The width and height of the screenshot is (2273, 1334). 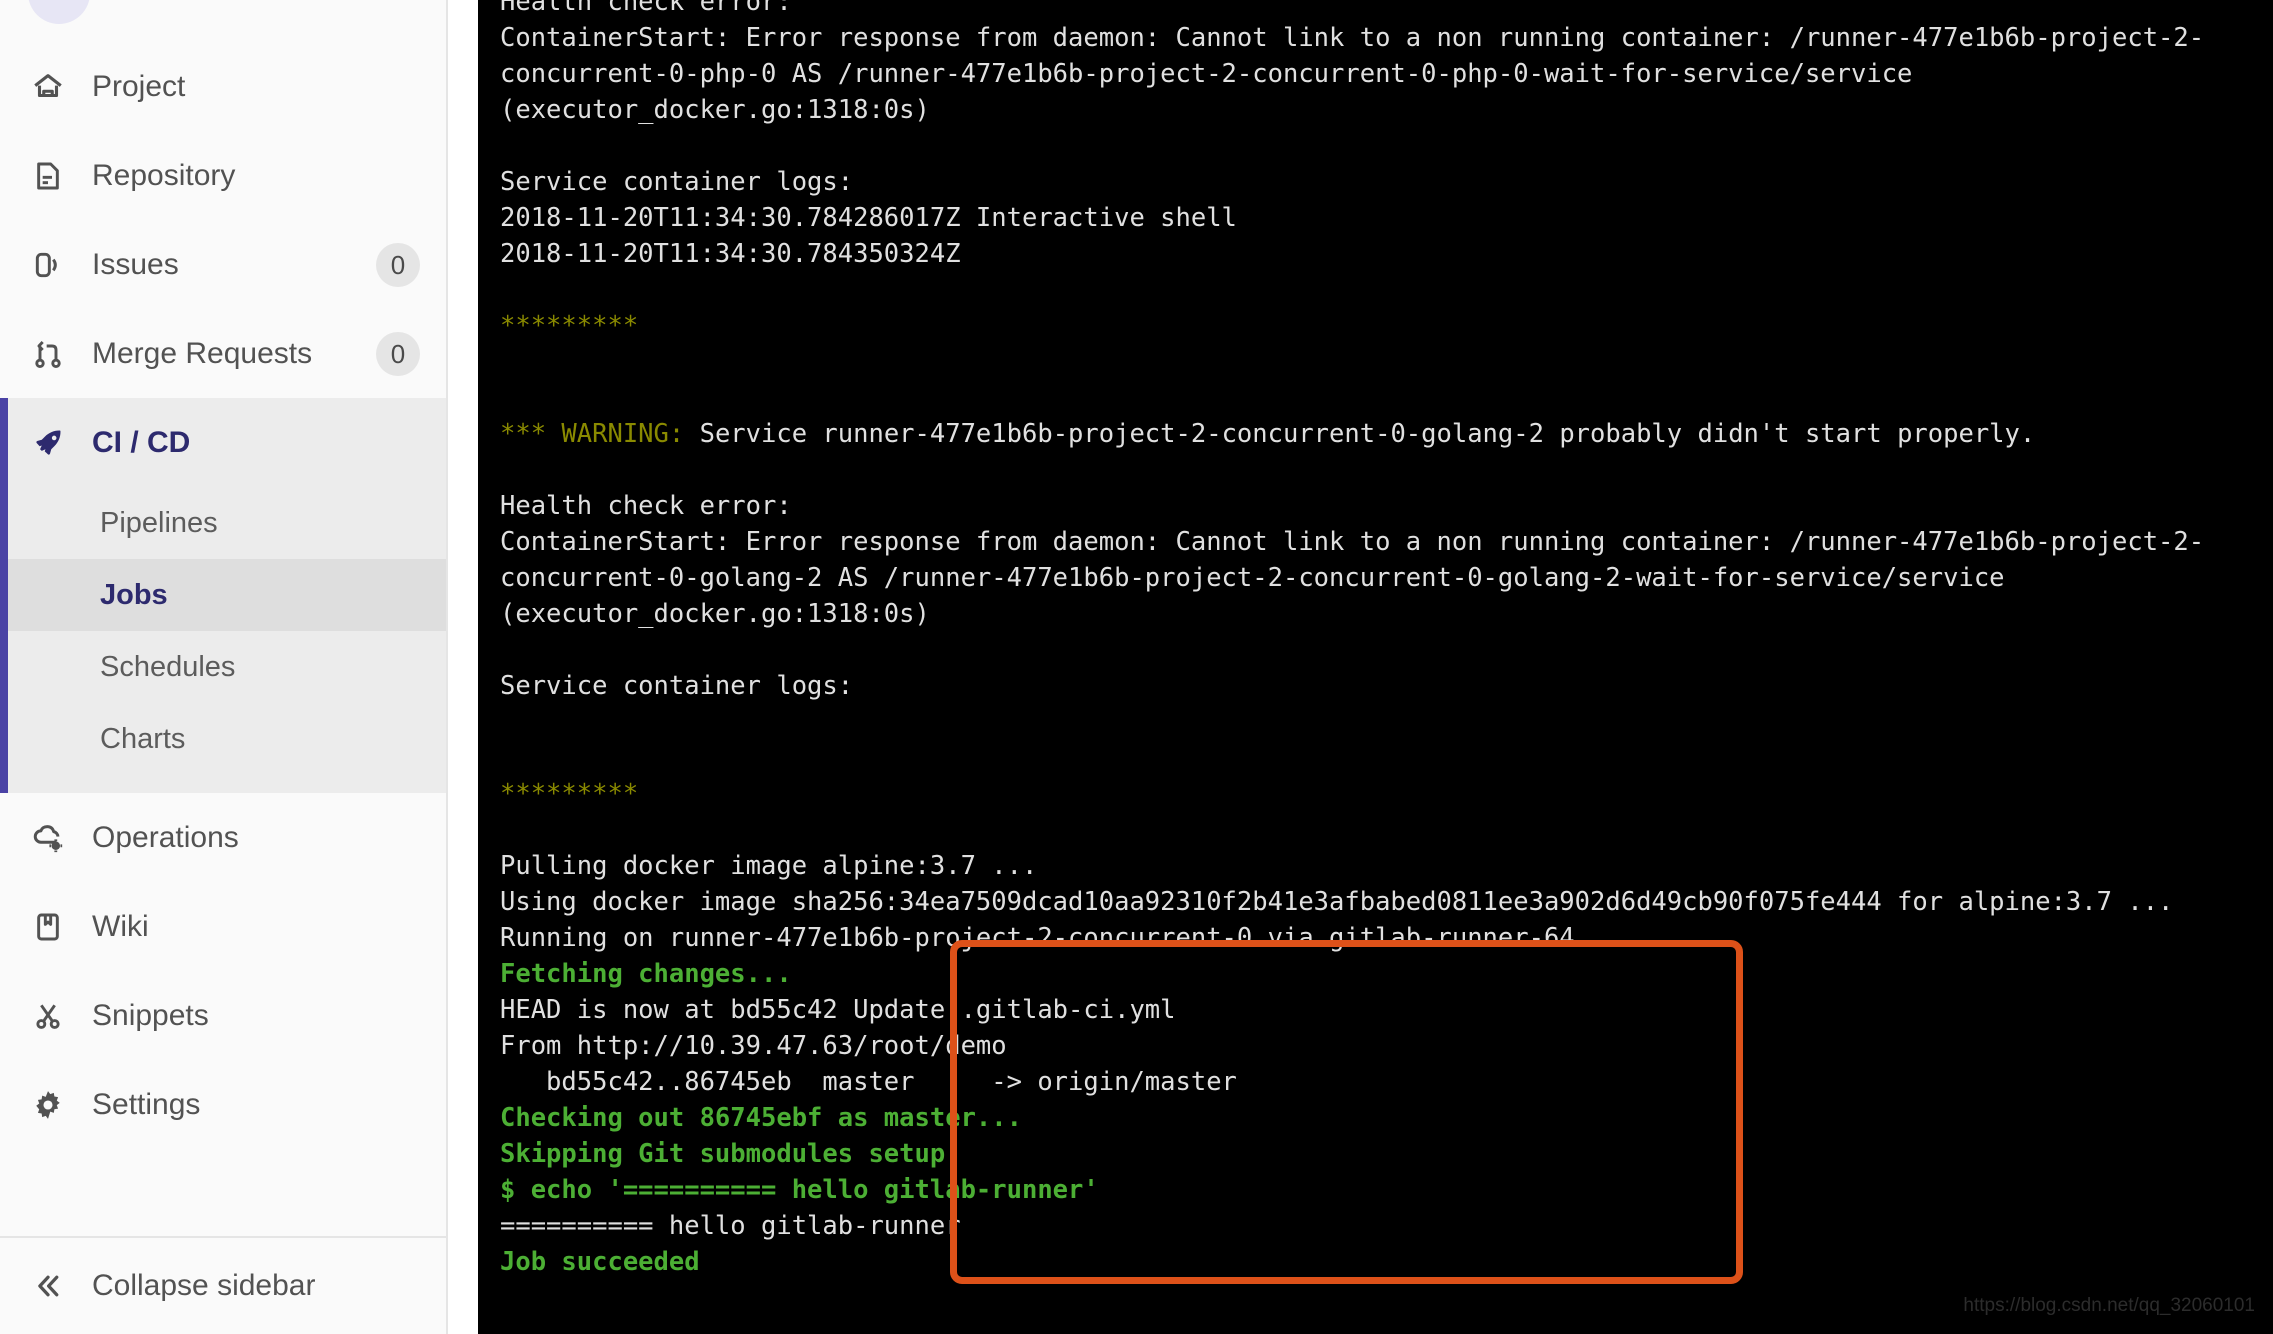 I want to click on sidebar-item-merge-requests: Merge Requests 0, so click(x=223, y=353).